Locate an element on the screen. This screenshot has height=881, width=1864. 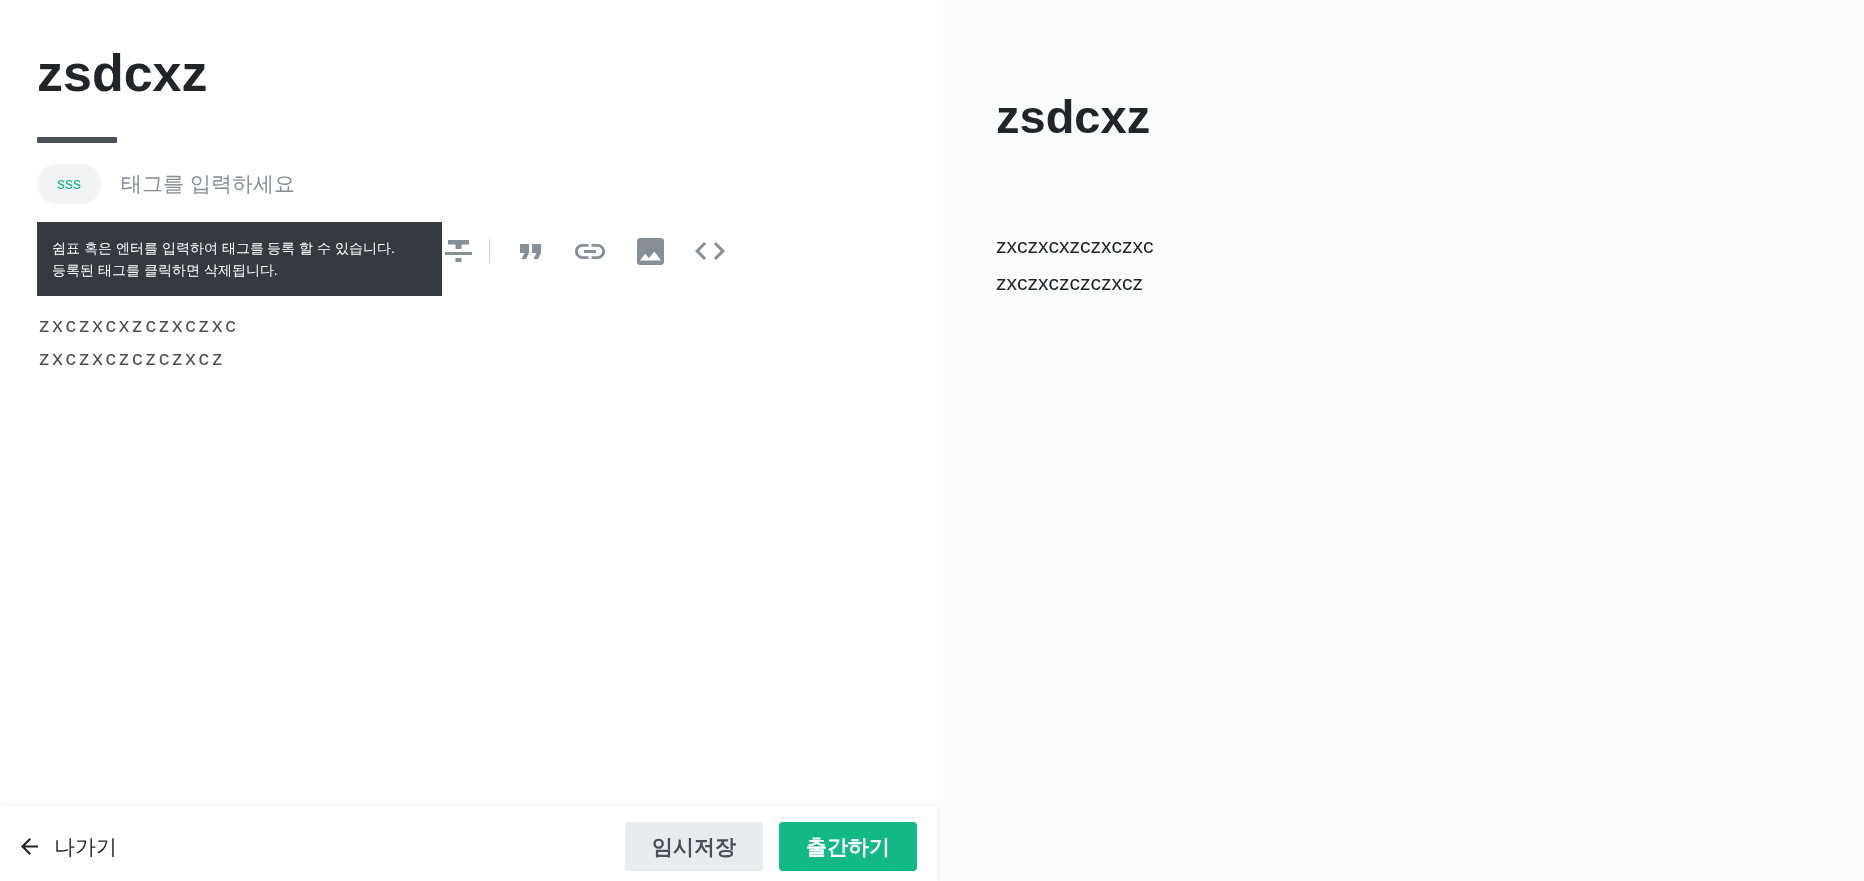
preview-title: zsdcxz is located at coordinates (1073, 117).